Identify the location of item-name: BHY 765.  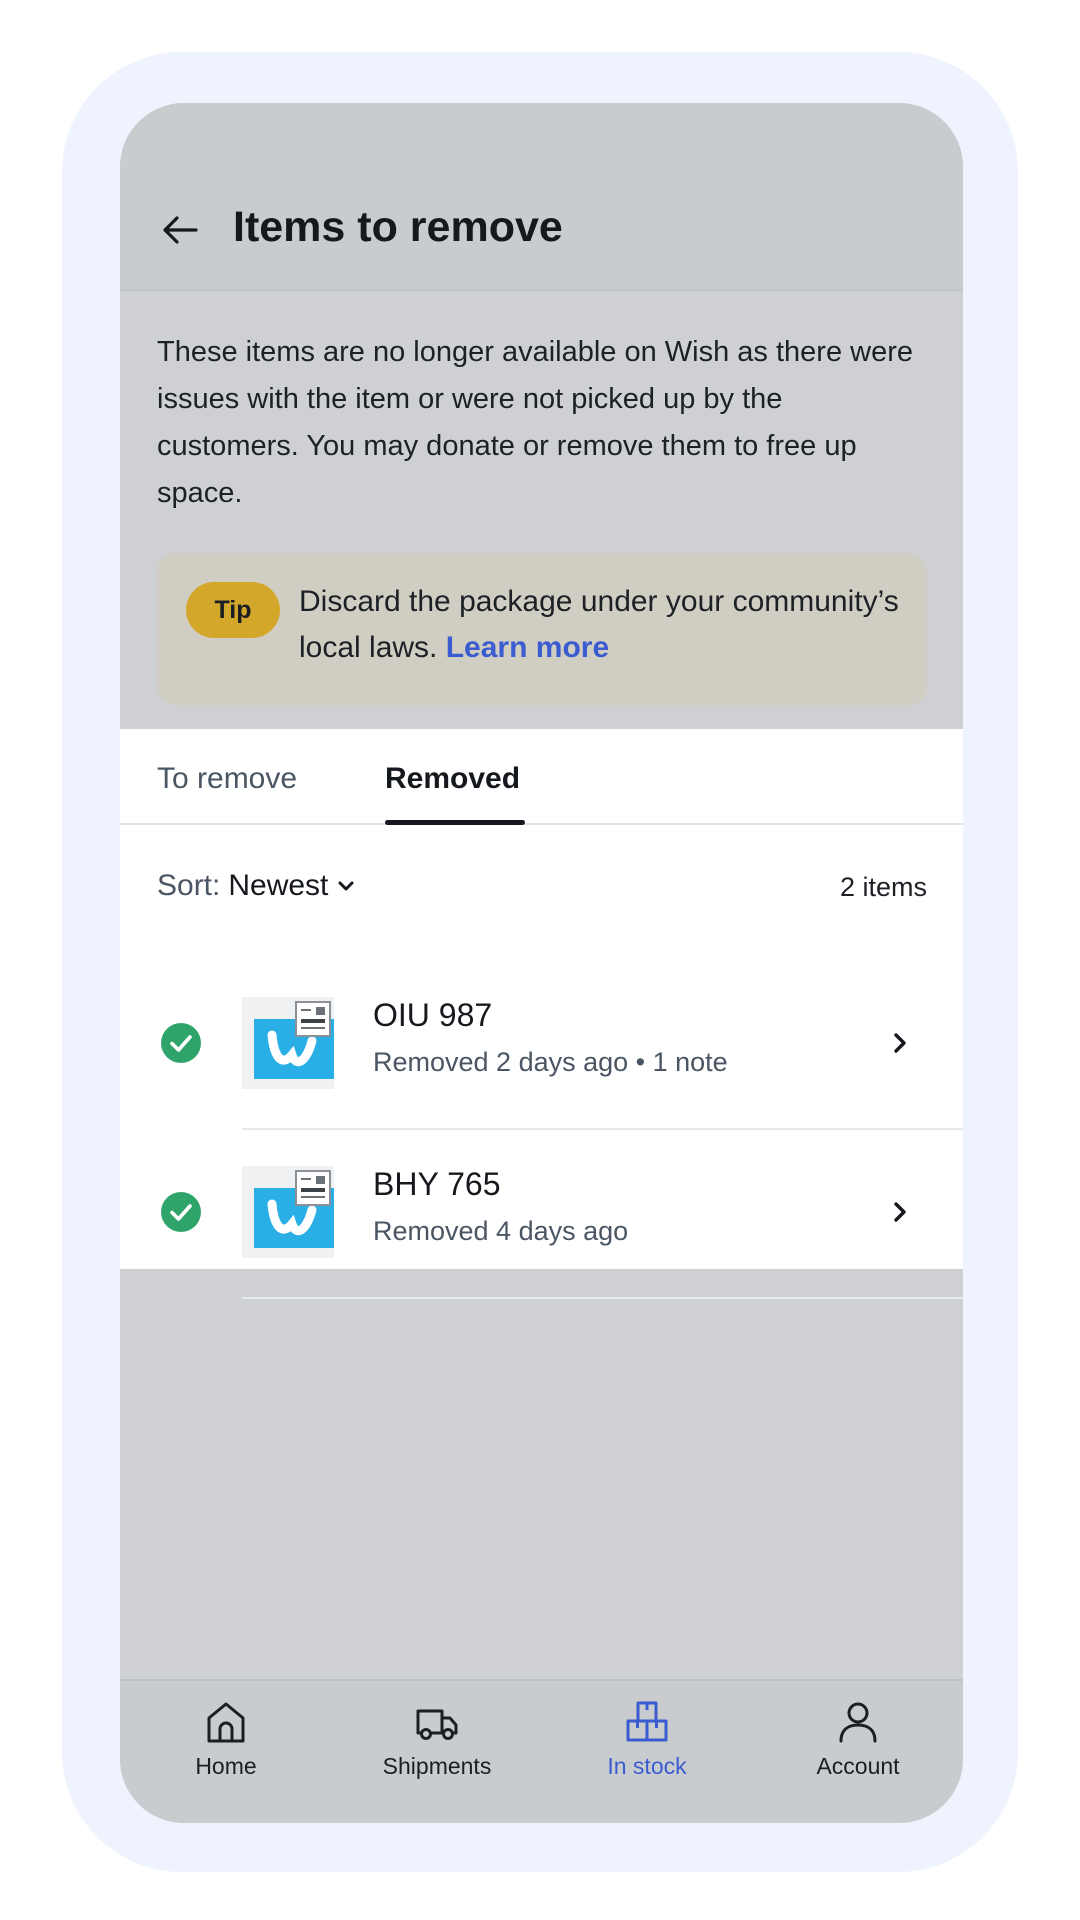
(437, 1184).